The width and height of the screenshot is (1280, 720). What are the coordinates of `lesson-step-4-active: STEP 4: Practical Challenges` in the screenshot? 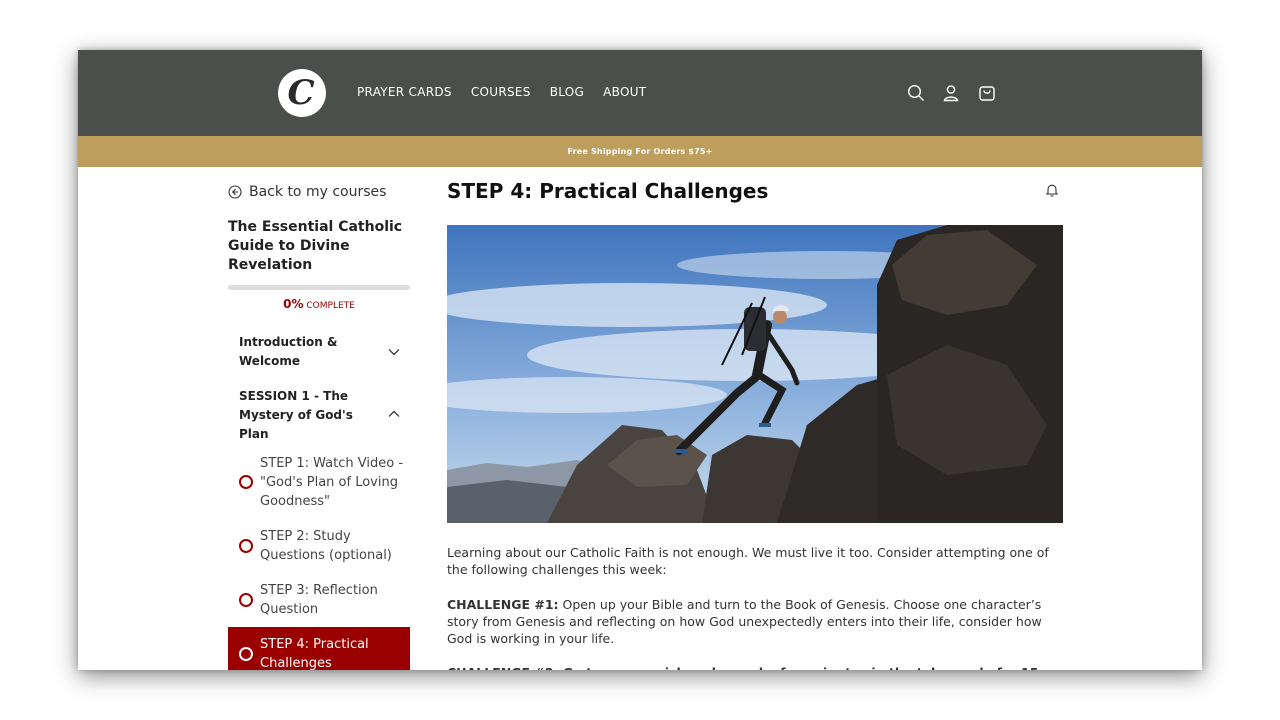 It's located at (319, 648).